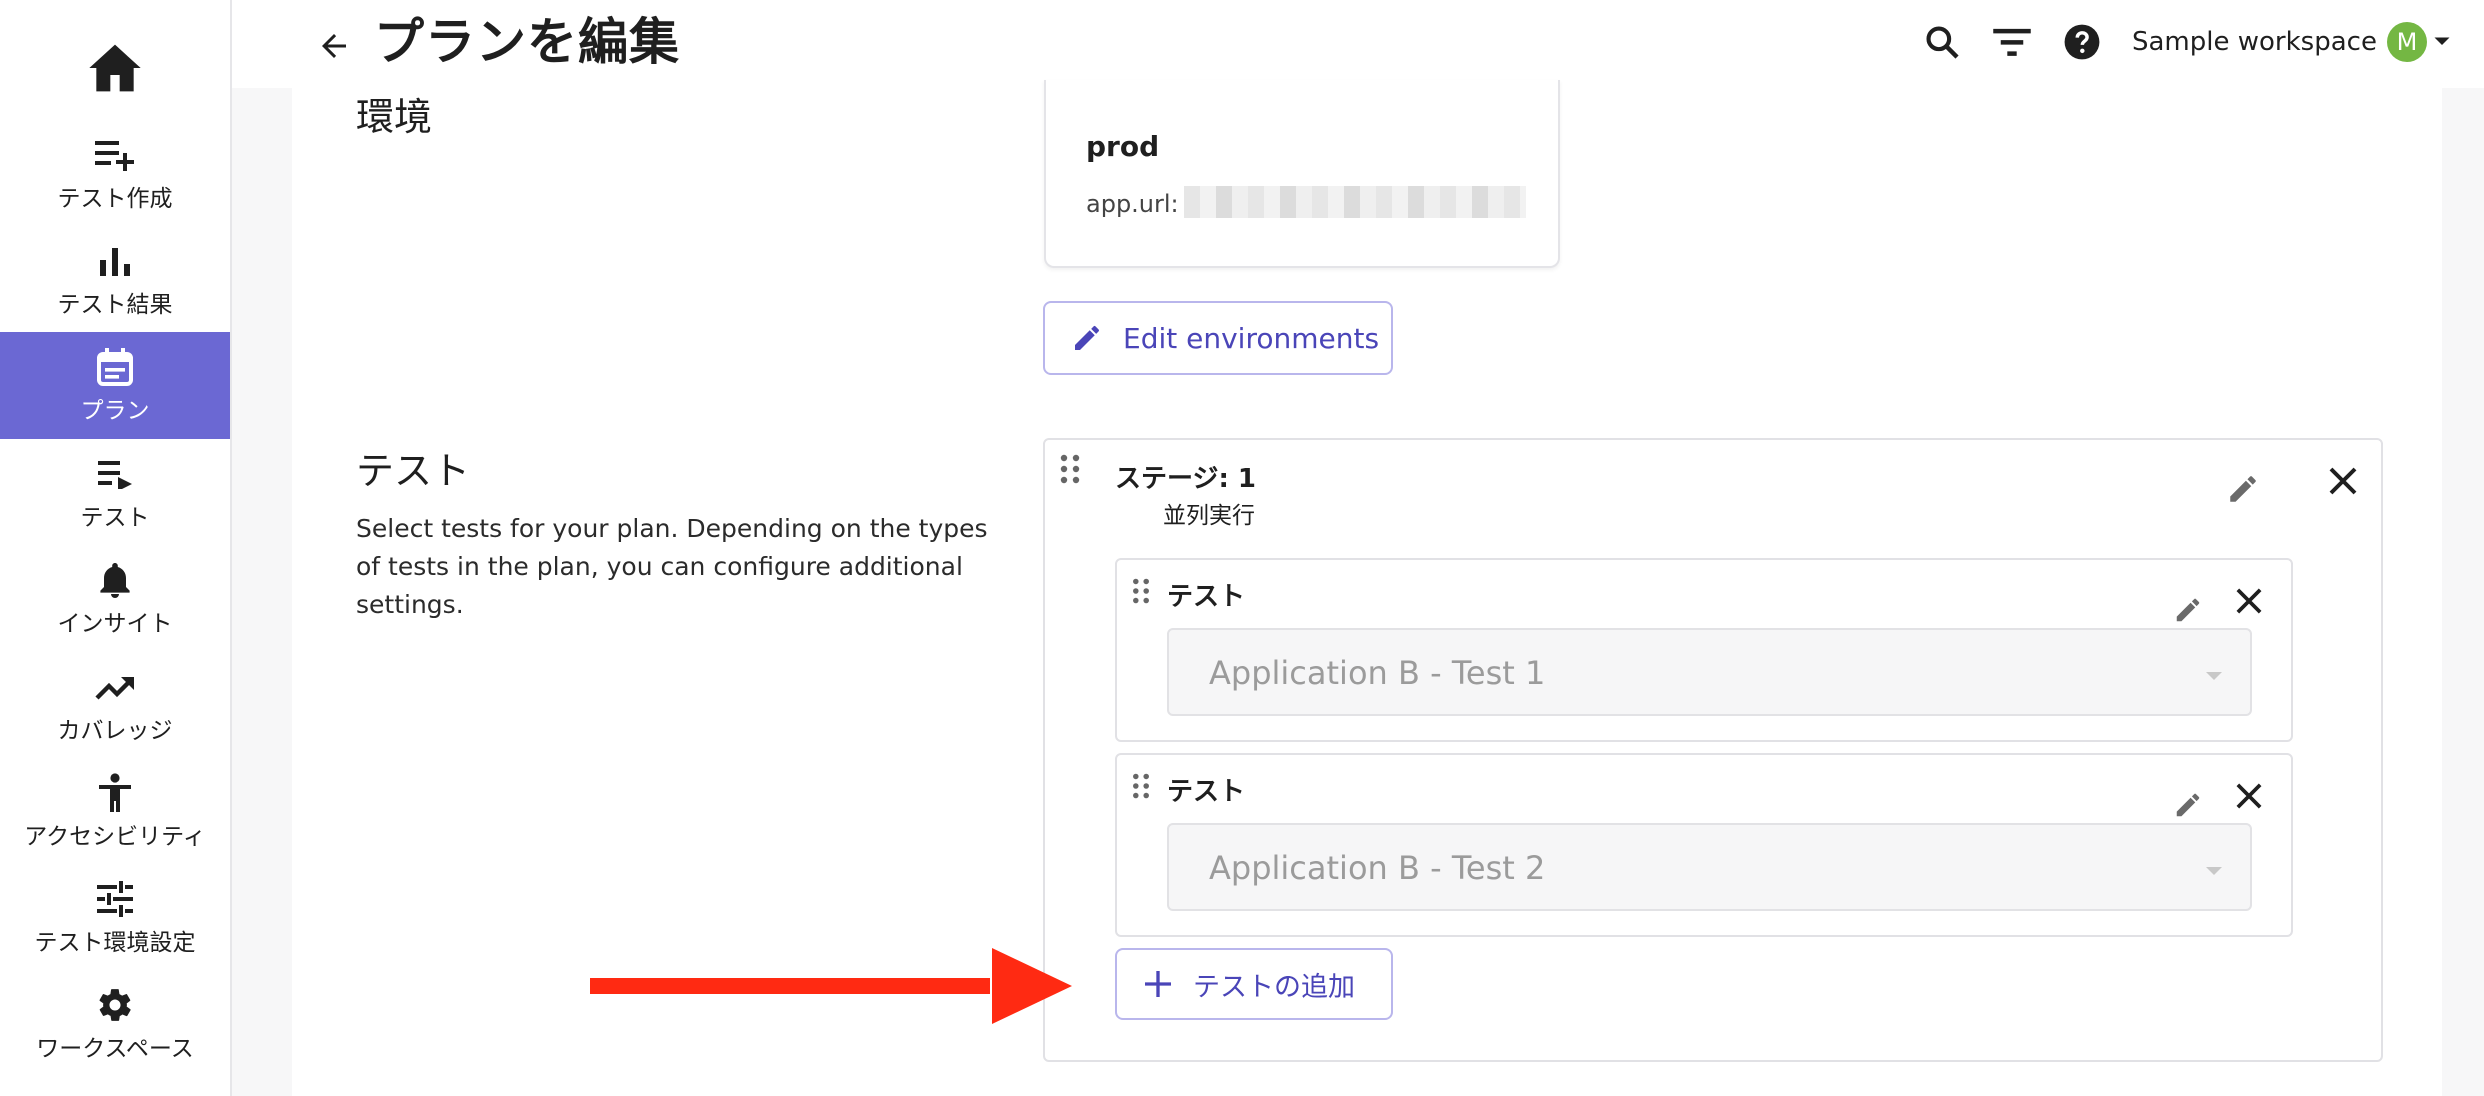  What do you see at coordinates (1158, 984) in the screenshot?
I see `plus-icon` at bounding box center [1158, 984].